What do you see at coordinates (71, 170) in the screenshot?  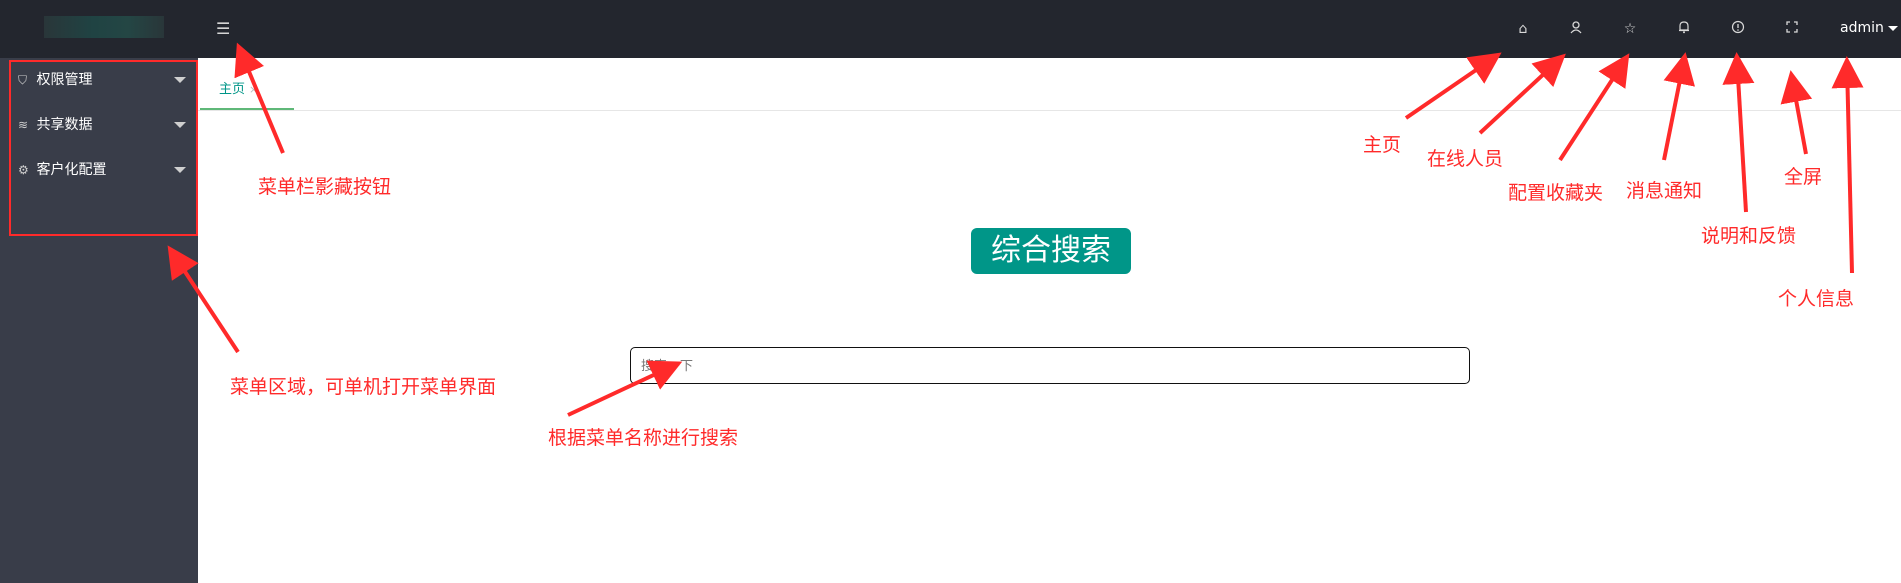 I see `sidebar-item-label: 客户化配置` at bounding box center [71, 170].